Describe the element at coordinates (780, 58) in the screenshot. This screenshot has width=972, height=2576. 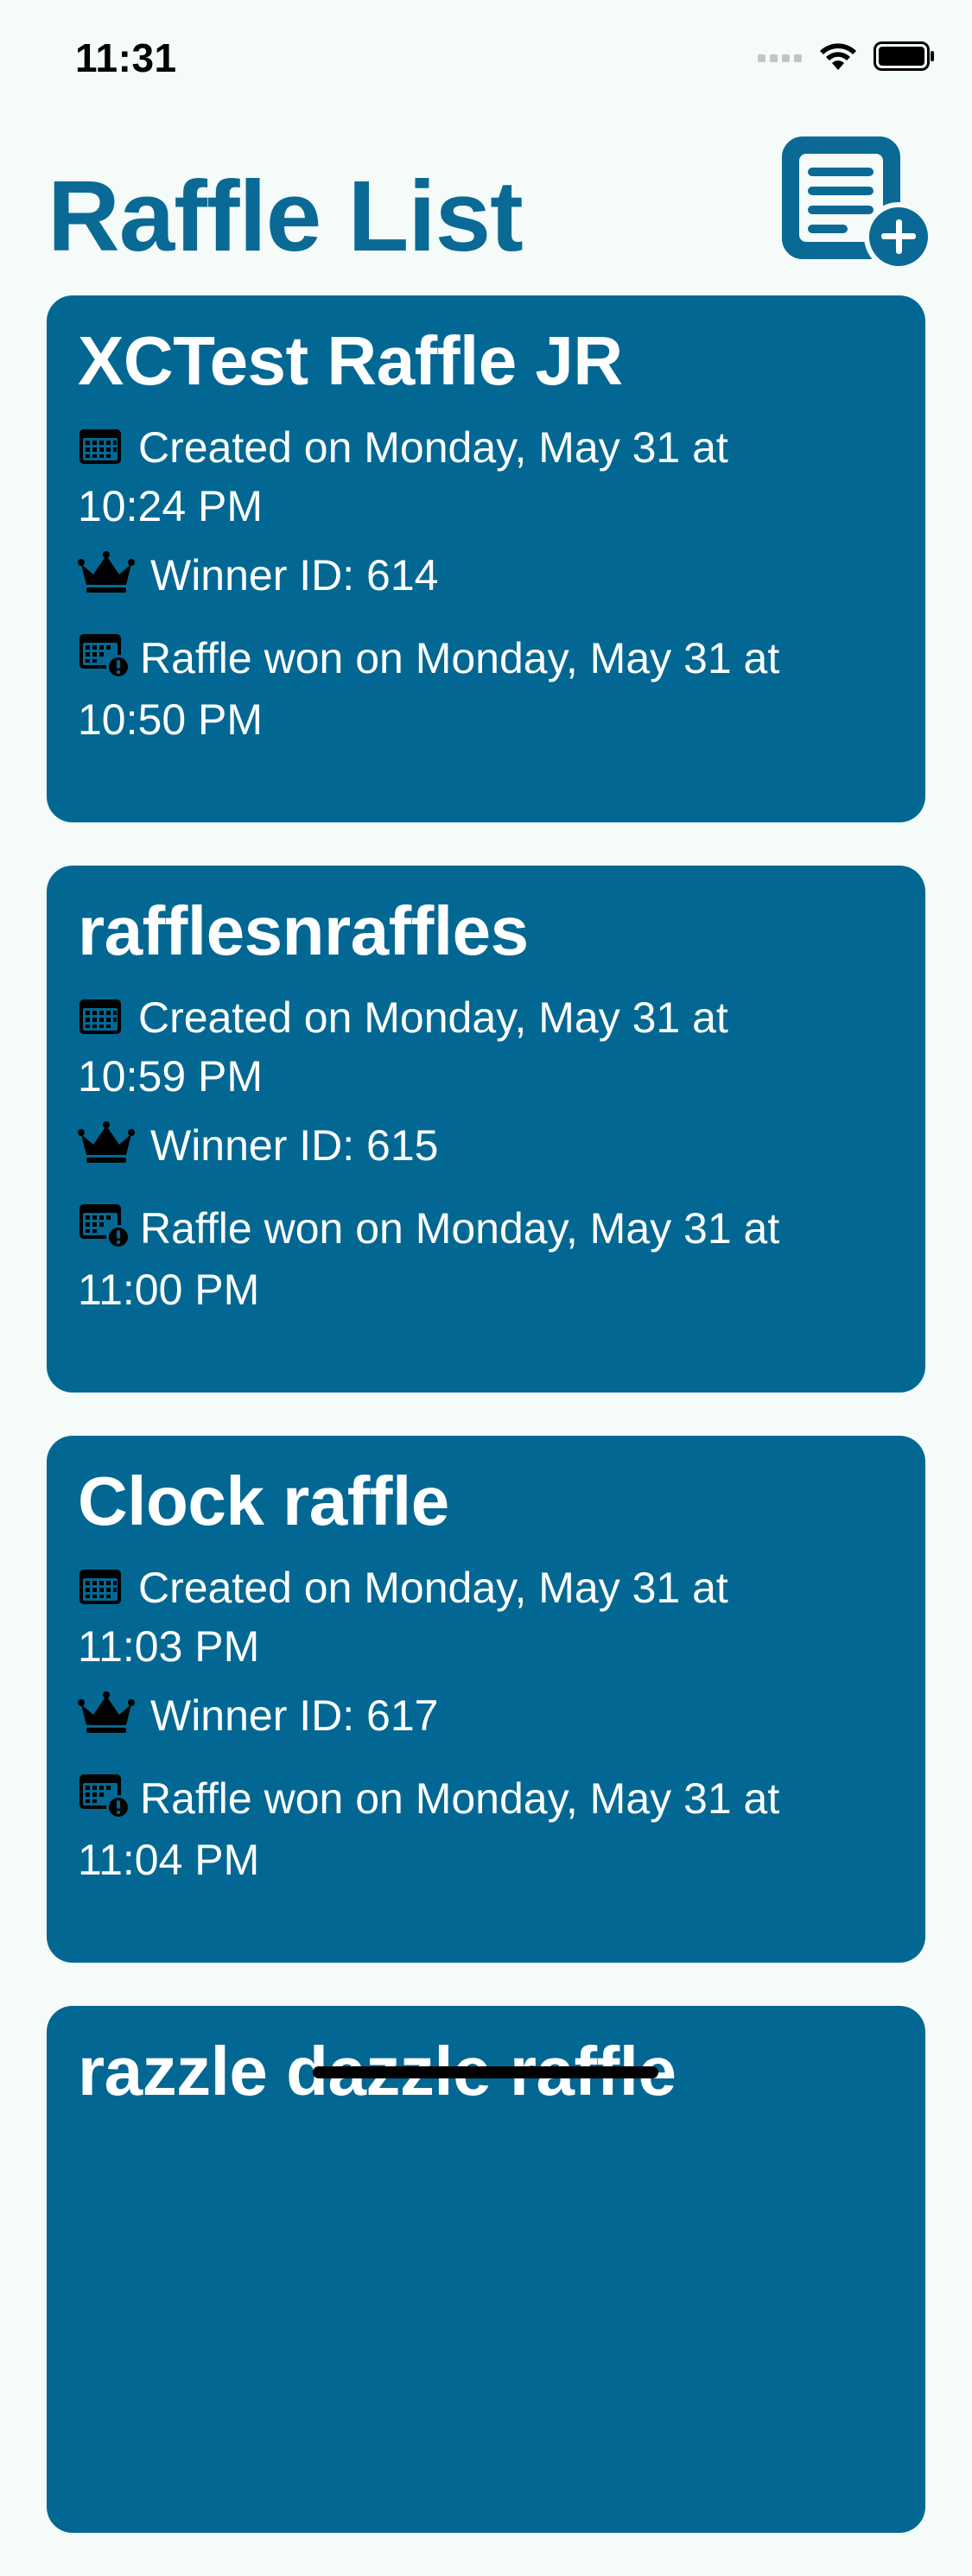
I see `cellular-signal-icon` at that location.